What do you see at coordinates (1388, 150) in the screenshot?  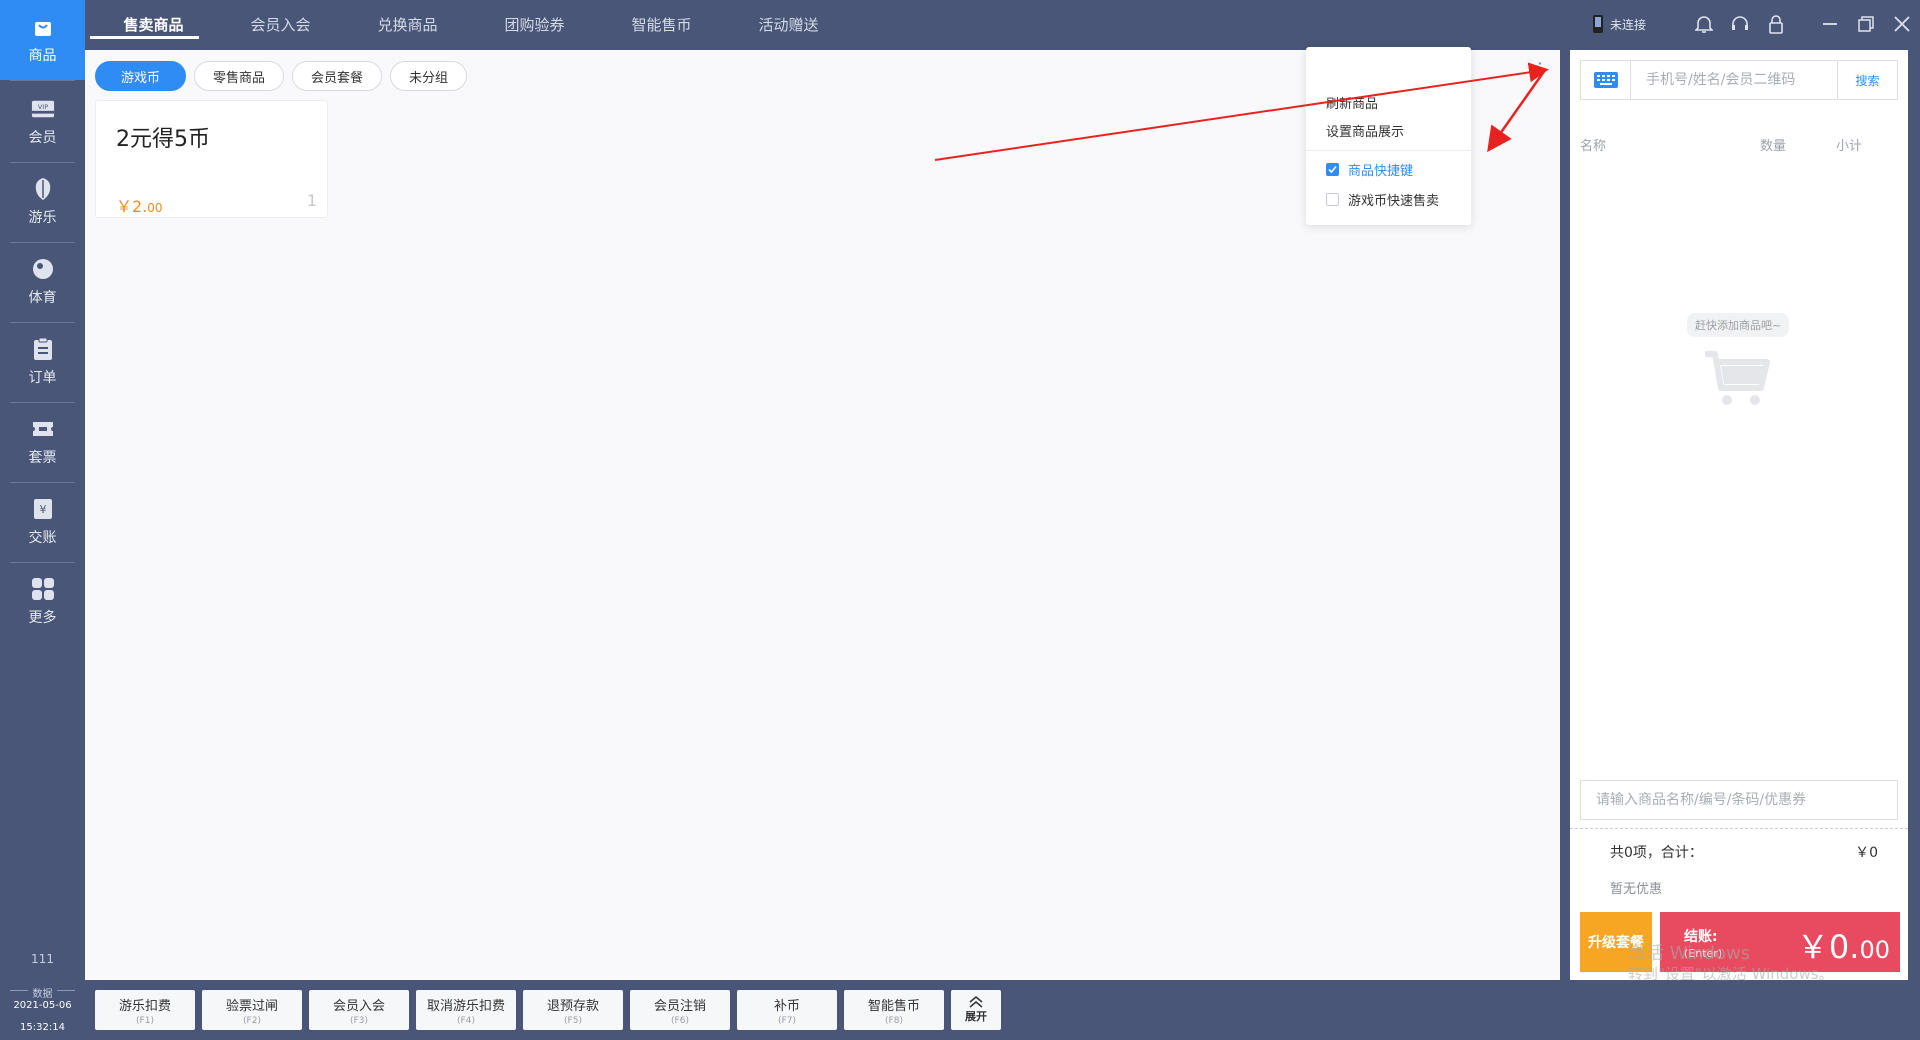 I see `menu-divider` at bounding box center [1388, 150].